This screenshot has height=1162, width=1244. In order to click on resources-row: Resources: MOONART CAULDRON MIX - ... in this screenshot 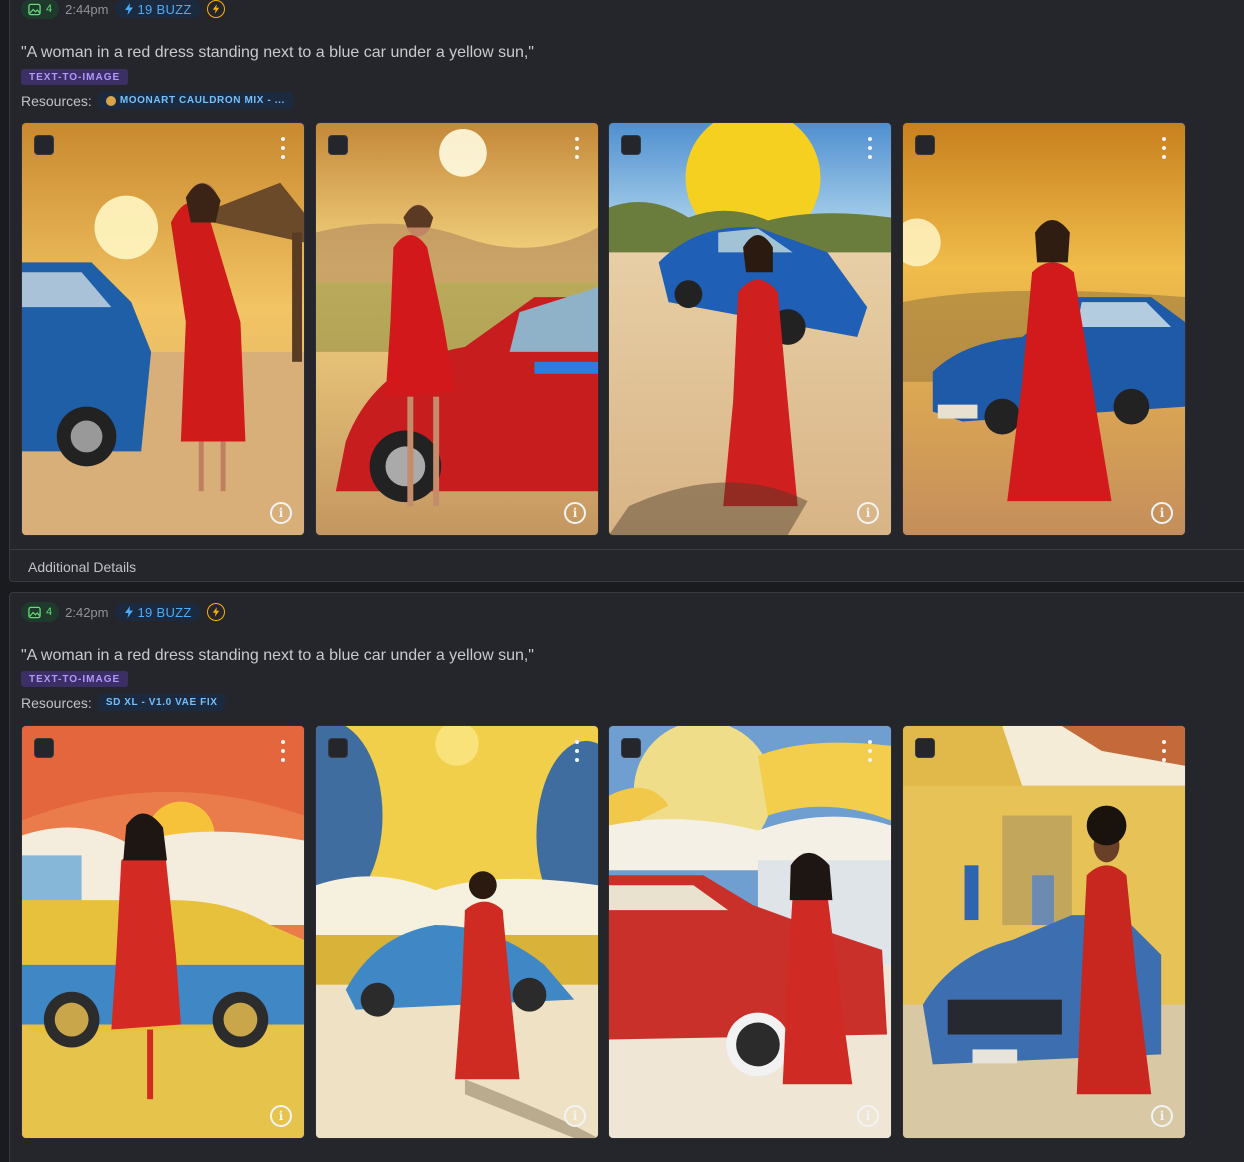, I will do `click(157, 100)`.